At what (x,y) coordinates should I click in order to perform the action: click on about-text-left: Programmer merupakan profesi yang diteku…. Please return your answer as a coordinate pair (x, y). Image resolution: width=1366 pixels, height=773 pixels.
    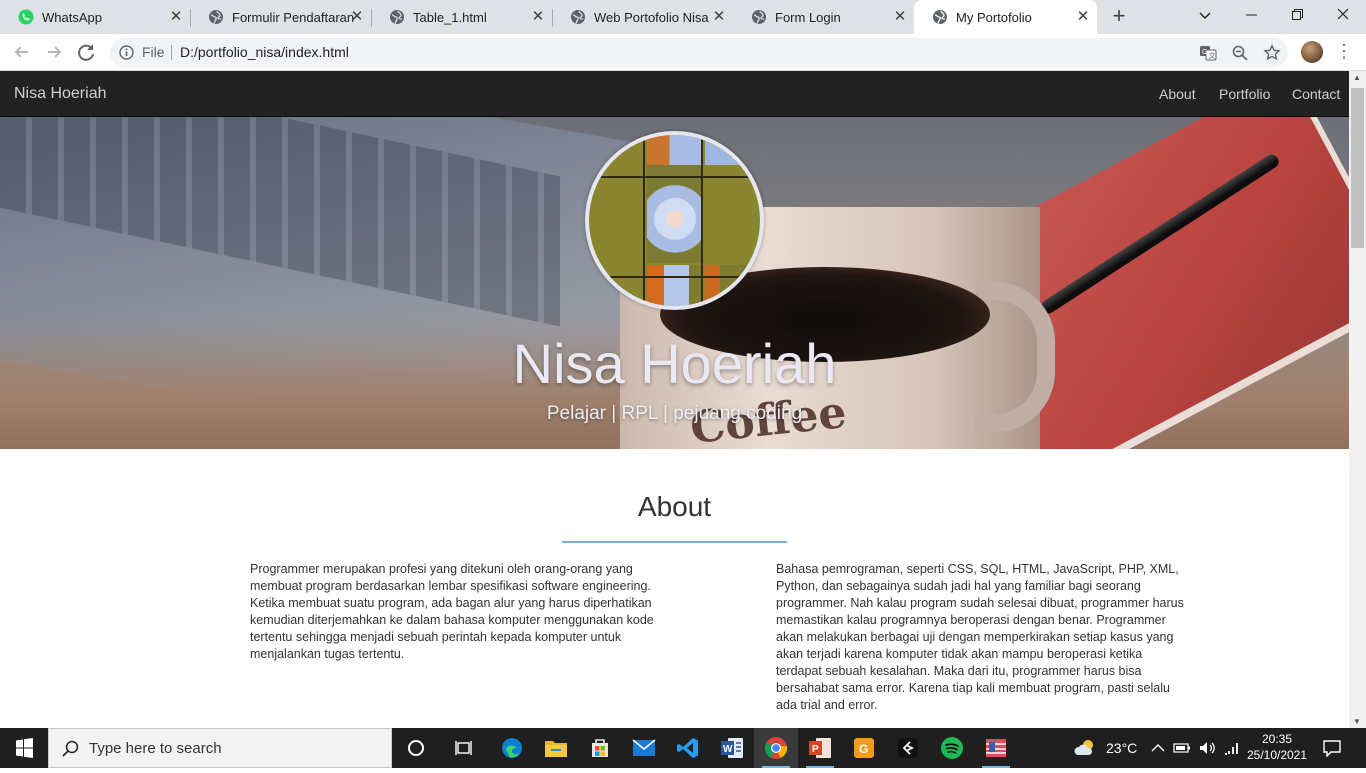
    Looking at the image, I should click on (452, 611).